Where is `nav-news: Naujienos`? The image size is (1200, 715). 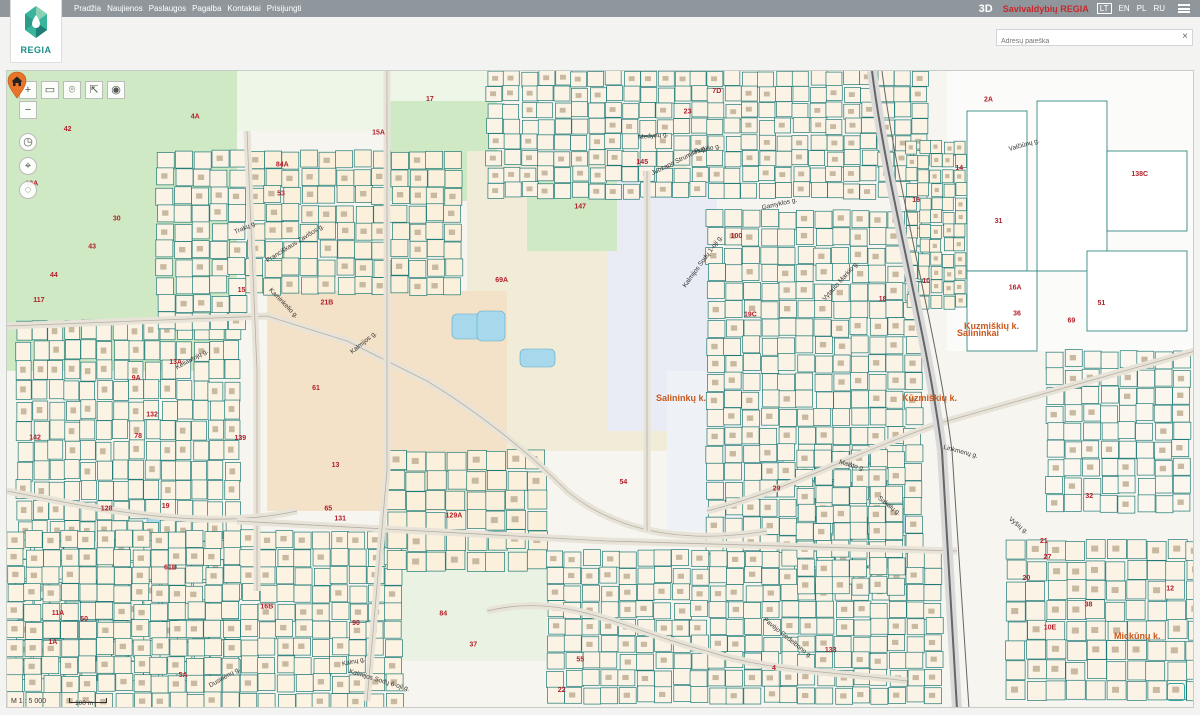
nav-news: Naujienos is located at coordinates (125, 8).